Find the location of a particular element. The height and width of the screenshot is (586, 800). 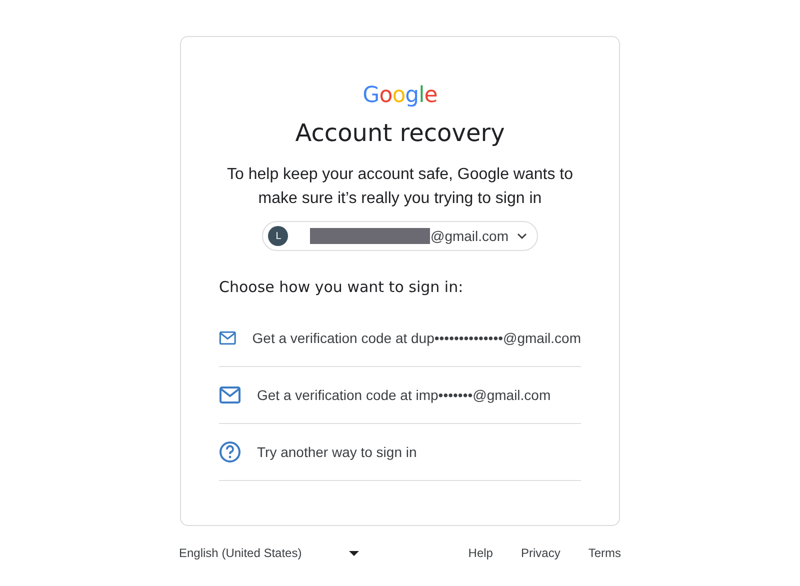

chevron-down-icon is located at coordinates (521, 236).